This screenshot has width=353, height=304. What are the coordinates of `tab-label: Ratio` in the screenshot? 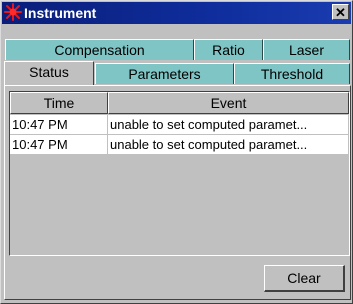 It's located at (228, 50).